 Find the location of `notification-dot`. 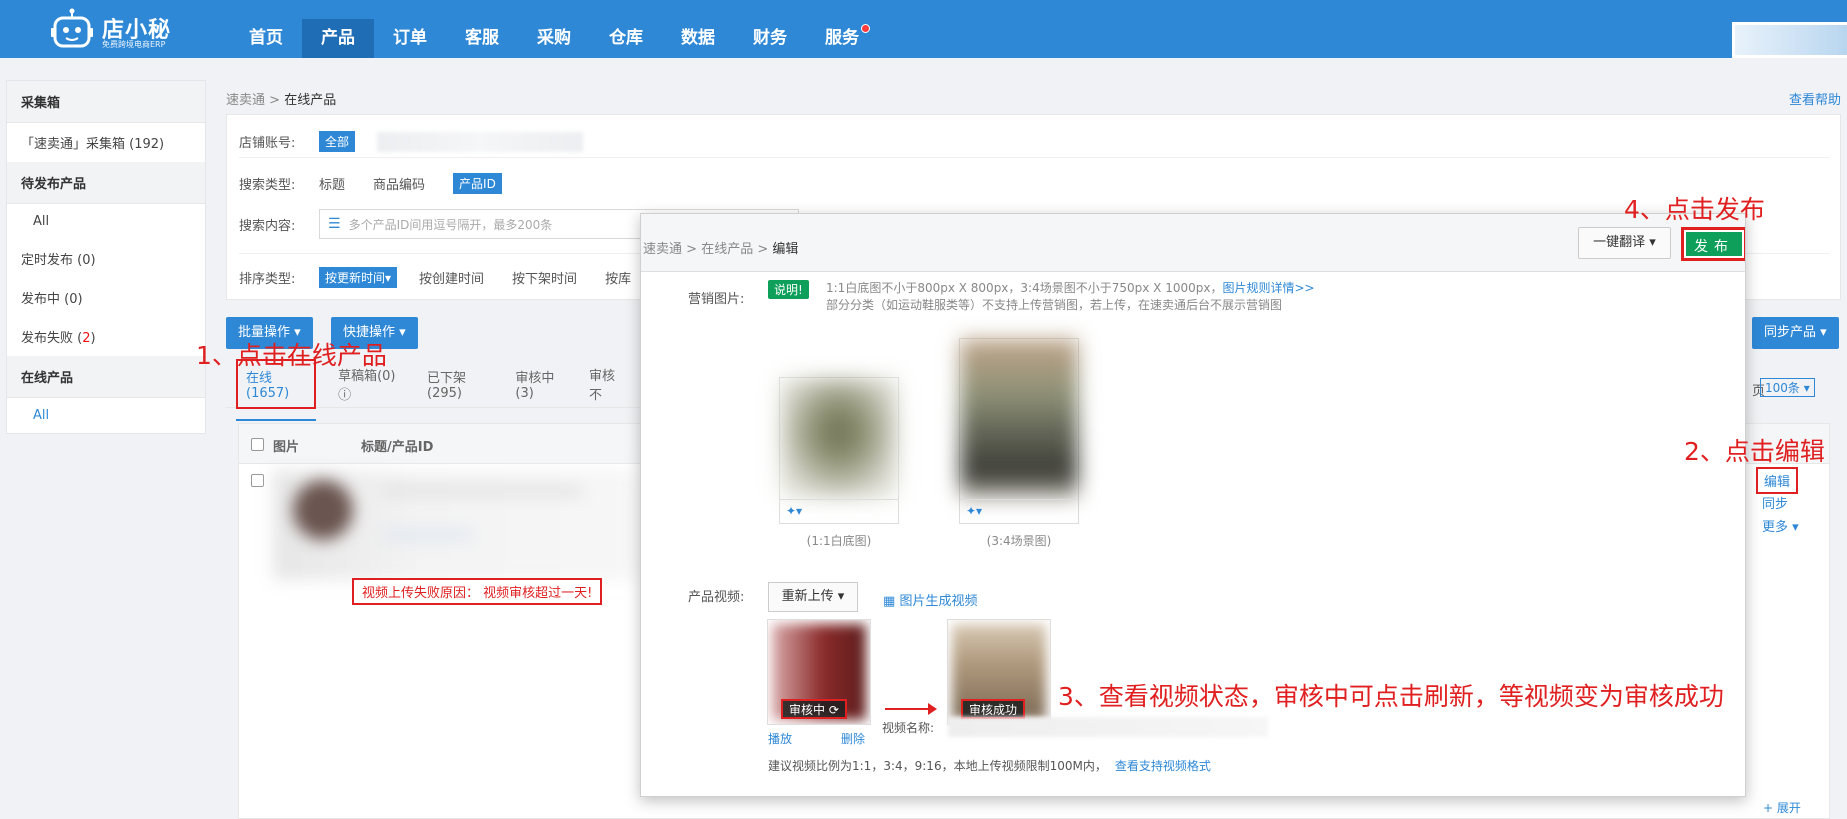

notification-dot is located at coordinates (865, 28).